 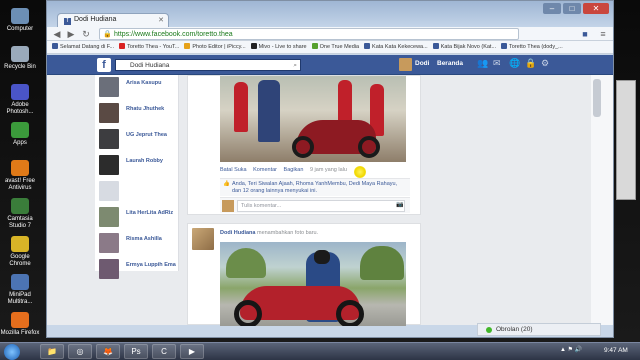 What do you see at coordinates (71, 34) in the screenshot?
I see `forward-arrow-icon: ▶` at bounding box center [71, 34].